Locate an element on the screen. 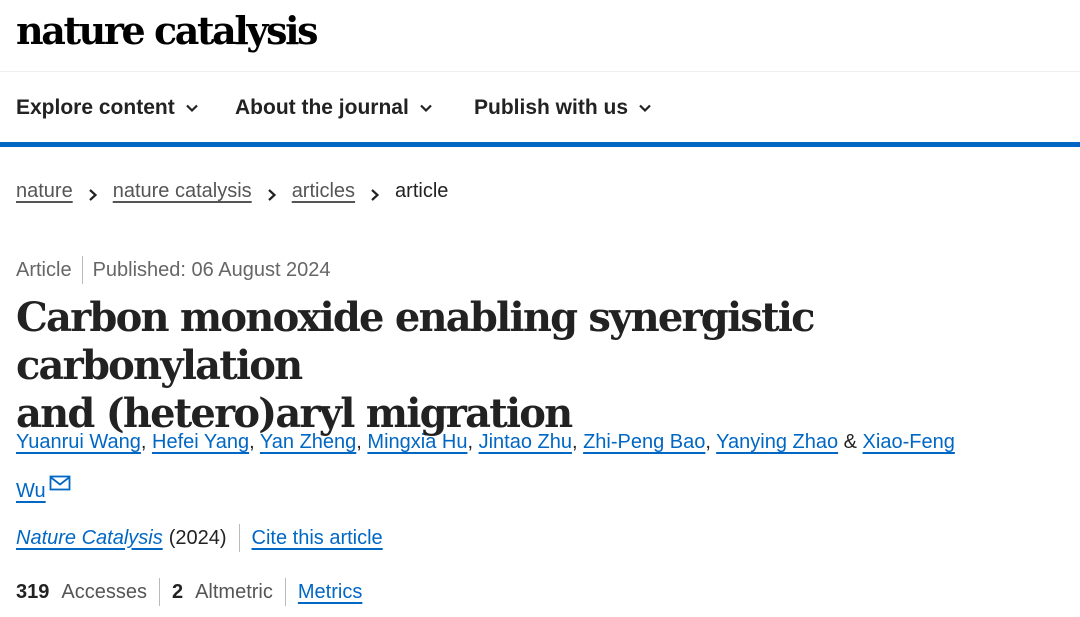  metrics-link: Metrics is located at coordinates (330, 592).